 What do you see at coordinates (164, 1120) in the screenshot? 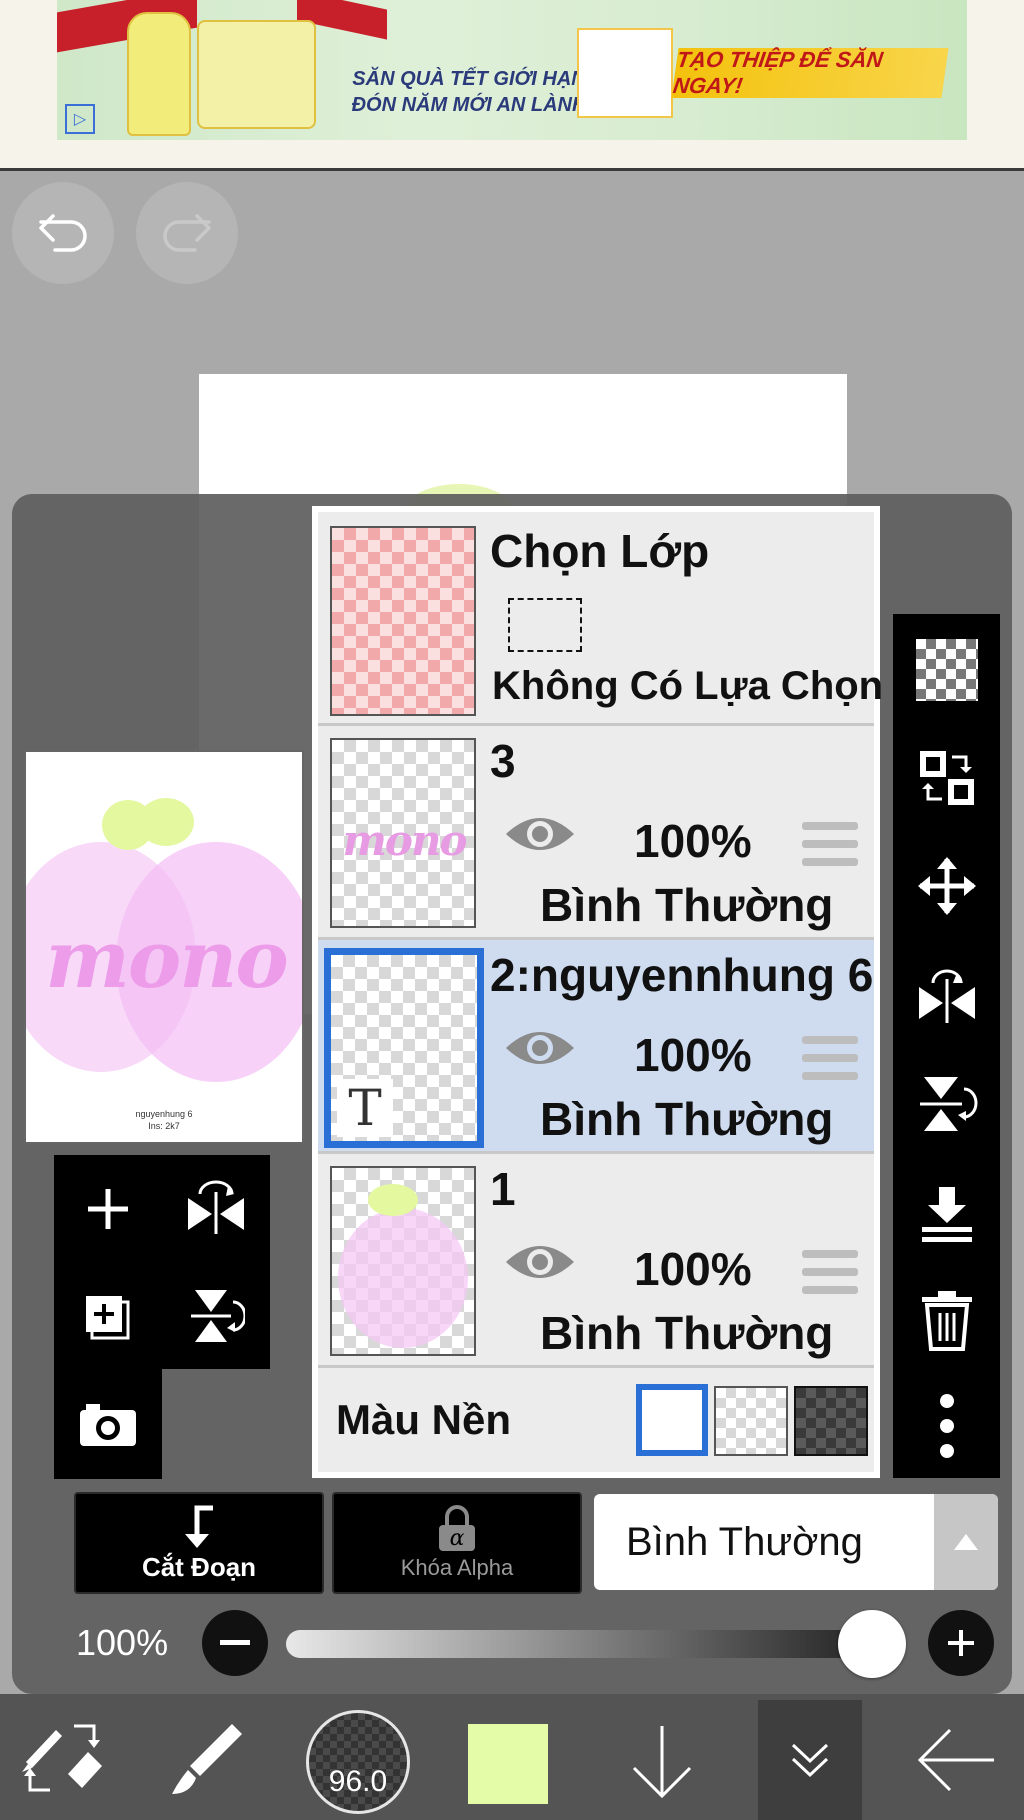
I see `preview-caption: nguyenhung 6 Ins: 2k7` at bounding box center [164, 1120].